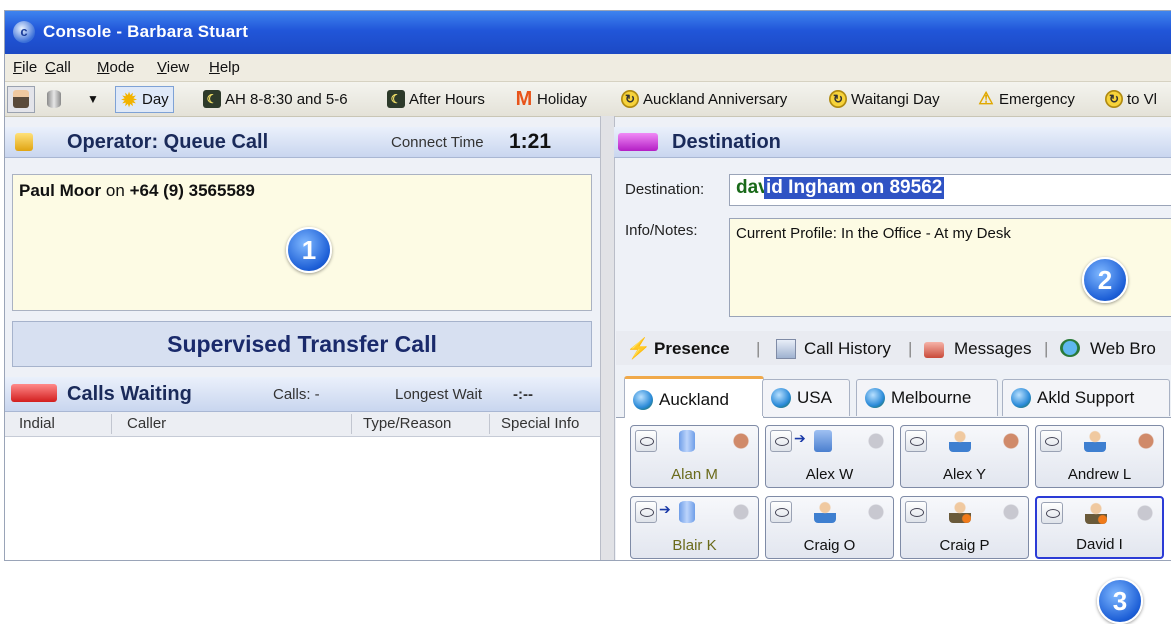 This screenshot has height=624, width=1171. I want to click on title-bar: c Console - Barbara Stuart, so click(588, 32).